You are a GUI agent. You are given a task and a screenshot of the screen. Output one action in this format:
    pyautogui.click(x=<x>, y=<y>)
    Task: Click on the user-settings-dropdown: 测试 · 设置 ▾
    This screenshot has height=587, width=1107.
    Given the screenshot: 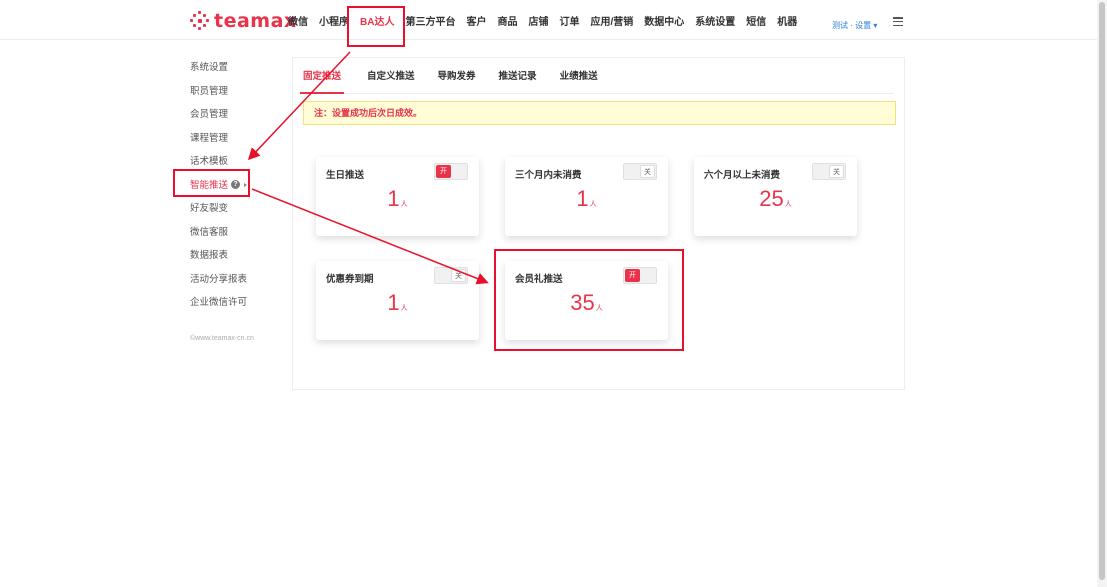 What is the action you would take?
    pyautogui.click(x=854, y=25)
    